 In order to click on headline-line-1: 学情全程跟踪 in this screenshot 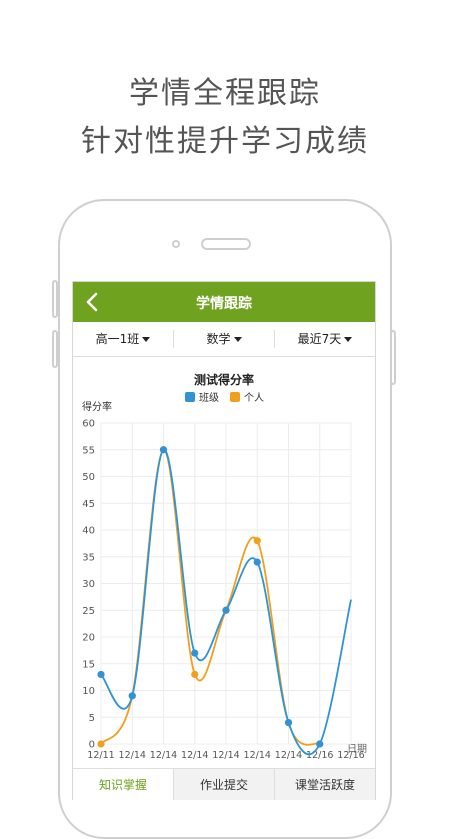, I will do `click(225, 93)`.